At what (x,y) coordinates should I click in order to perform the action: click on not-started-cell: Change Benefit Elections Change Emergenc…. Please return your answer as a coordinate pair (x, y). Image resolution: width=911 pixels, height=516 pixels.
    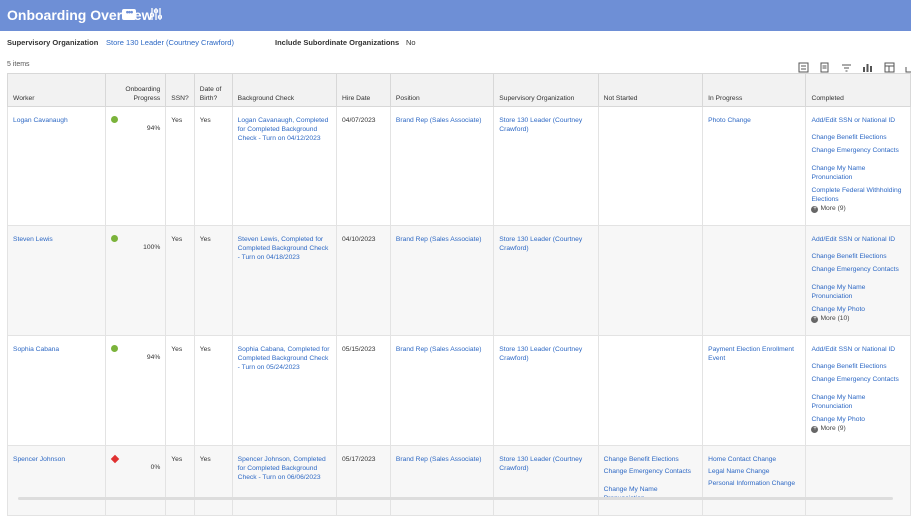
    Looking at the image, I should click on (650, 480).